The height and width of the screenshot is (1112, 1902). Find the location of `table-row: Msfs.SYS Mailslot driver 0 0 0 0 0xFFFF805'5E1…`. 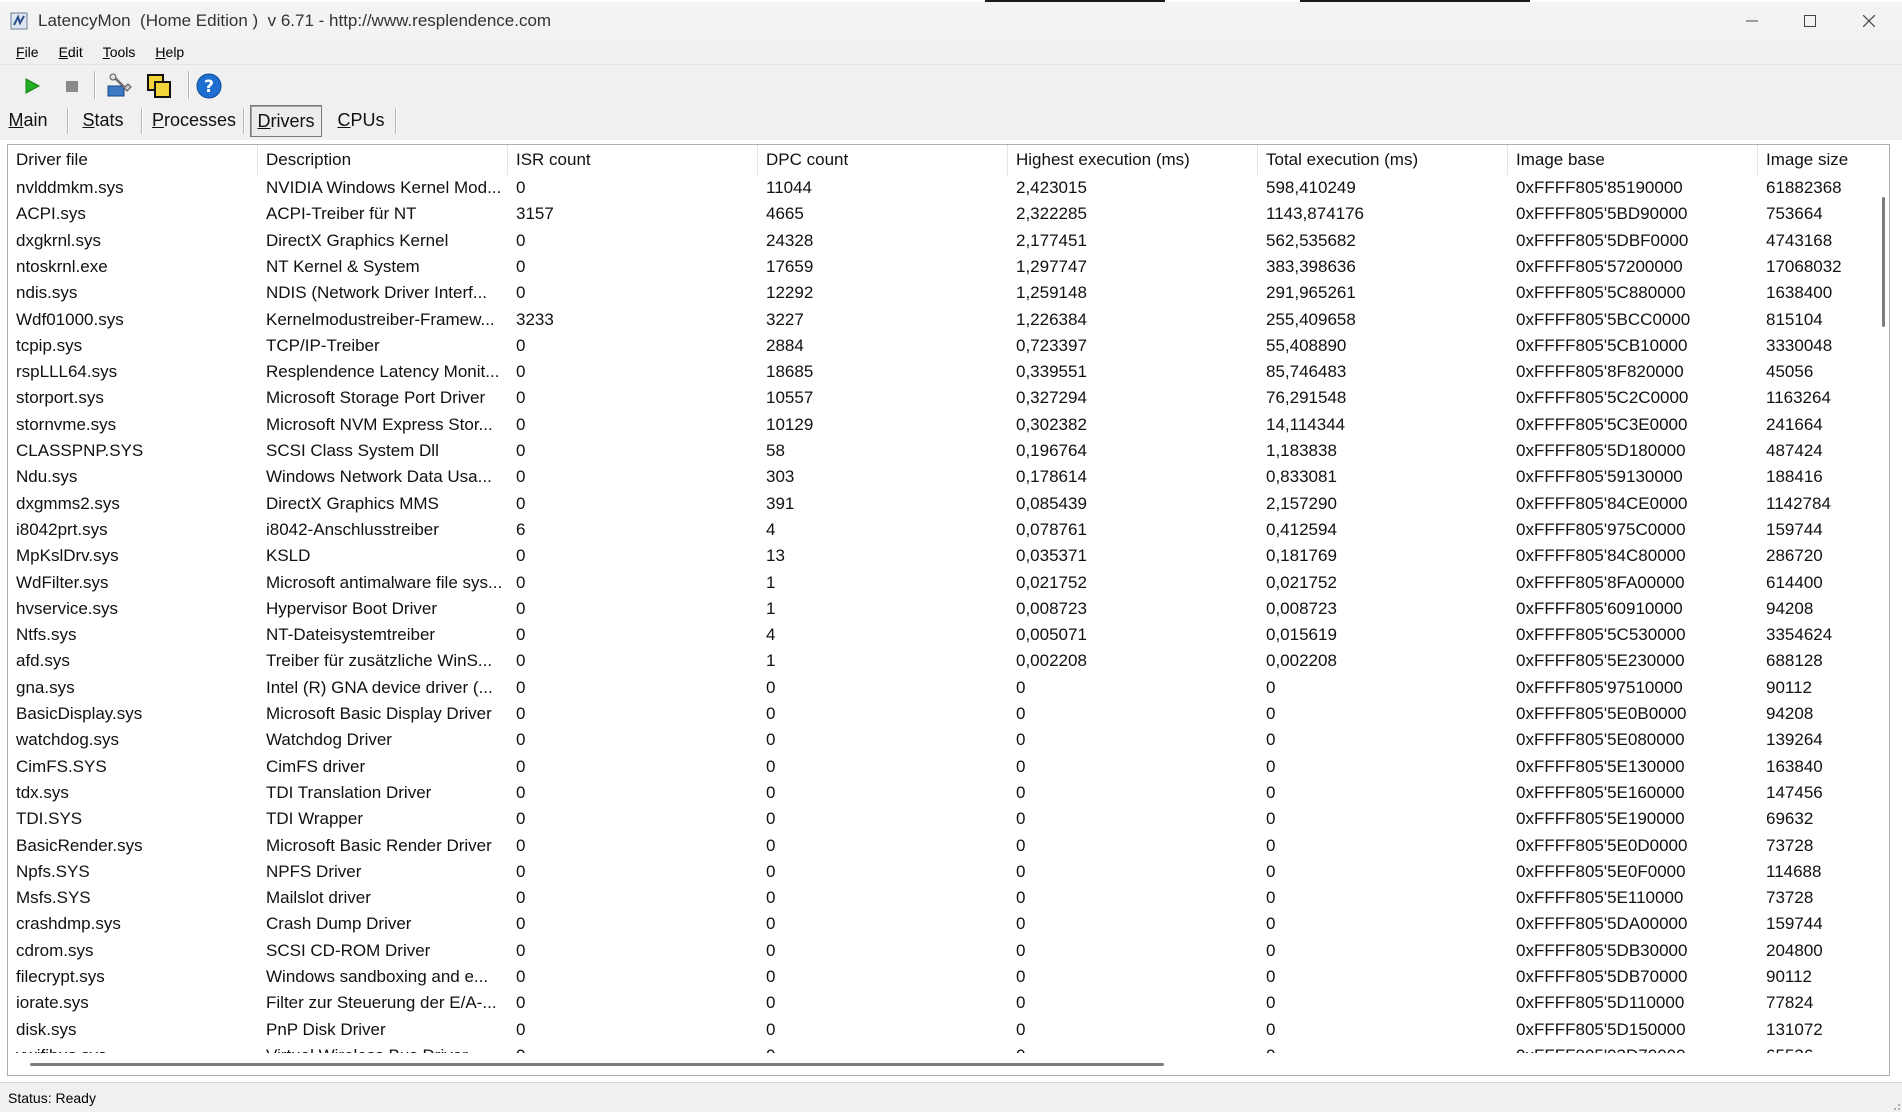

table-row: Msfs.SYS Mailslot driver 0 0 0 0 0xFFFF805'5E1… is located at coordinates (938, 898).